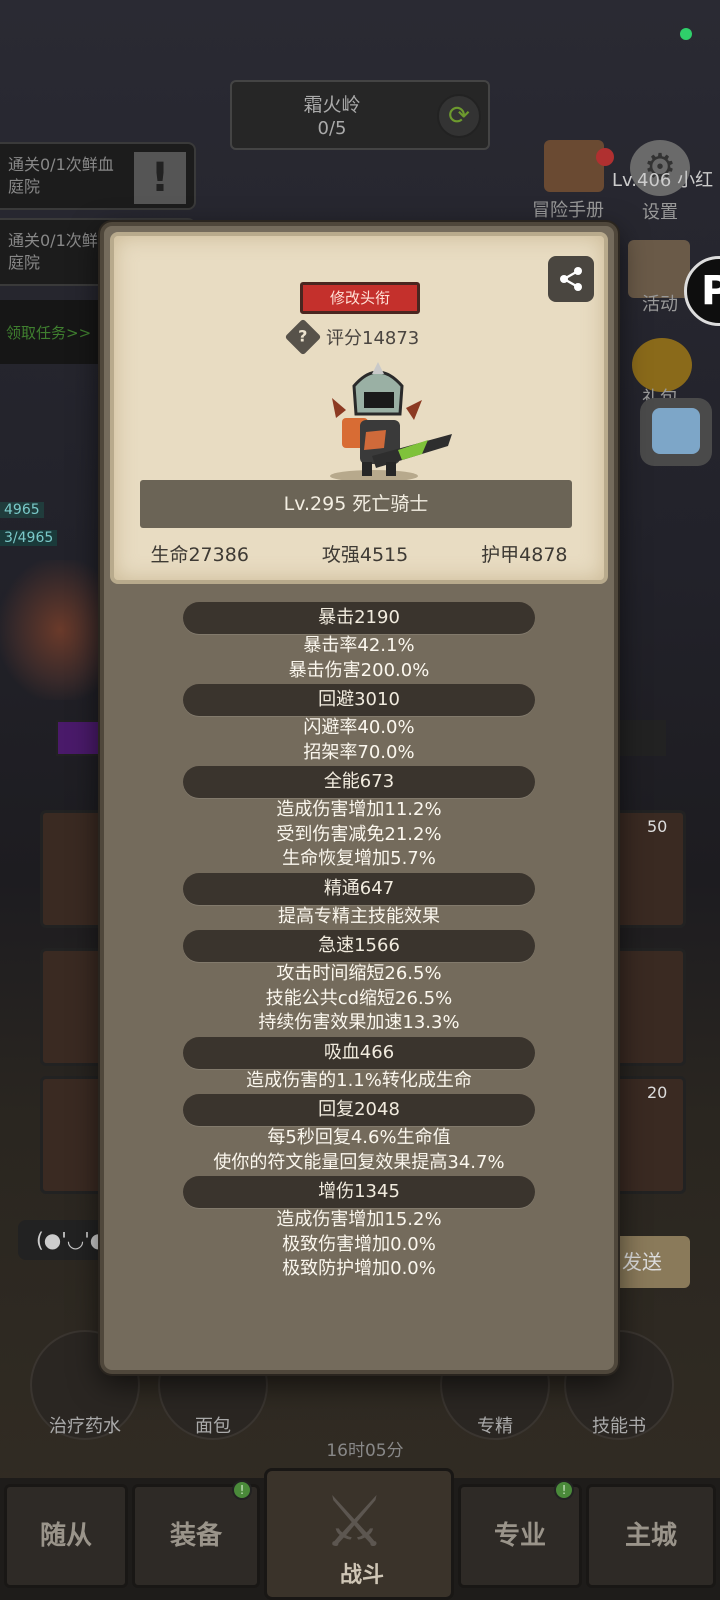 Image resolution: width=720 pixels, height=1600 pixels. I want to click on stat-header: 暴击2190, so click(359, 618).